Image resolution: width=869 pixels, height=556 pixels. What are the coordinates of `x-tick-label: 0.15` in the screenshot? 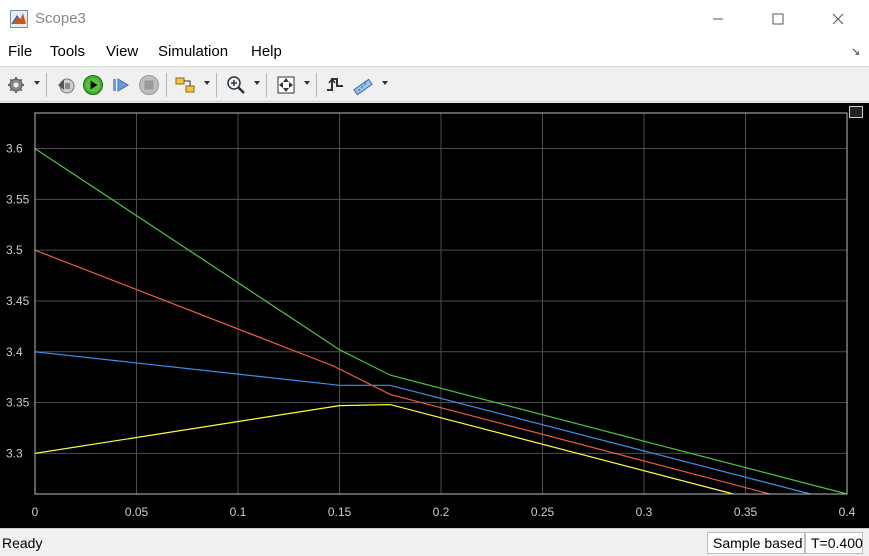 It's located at (340, 512).